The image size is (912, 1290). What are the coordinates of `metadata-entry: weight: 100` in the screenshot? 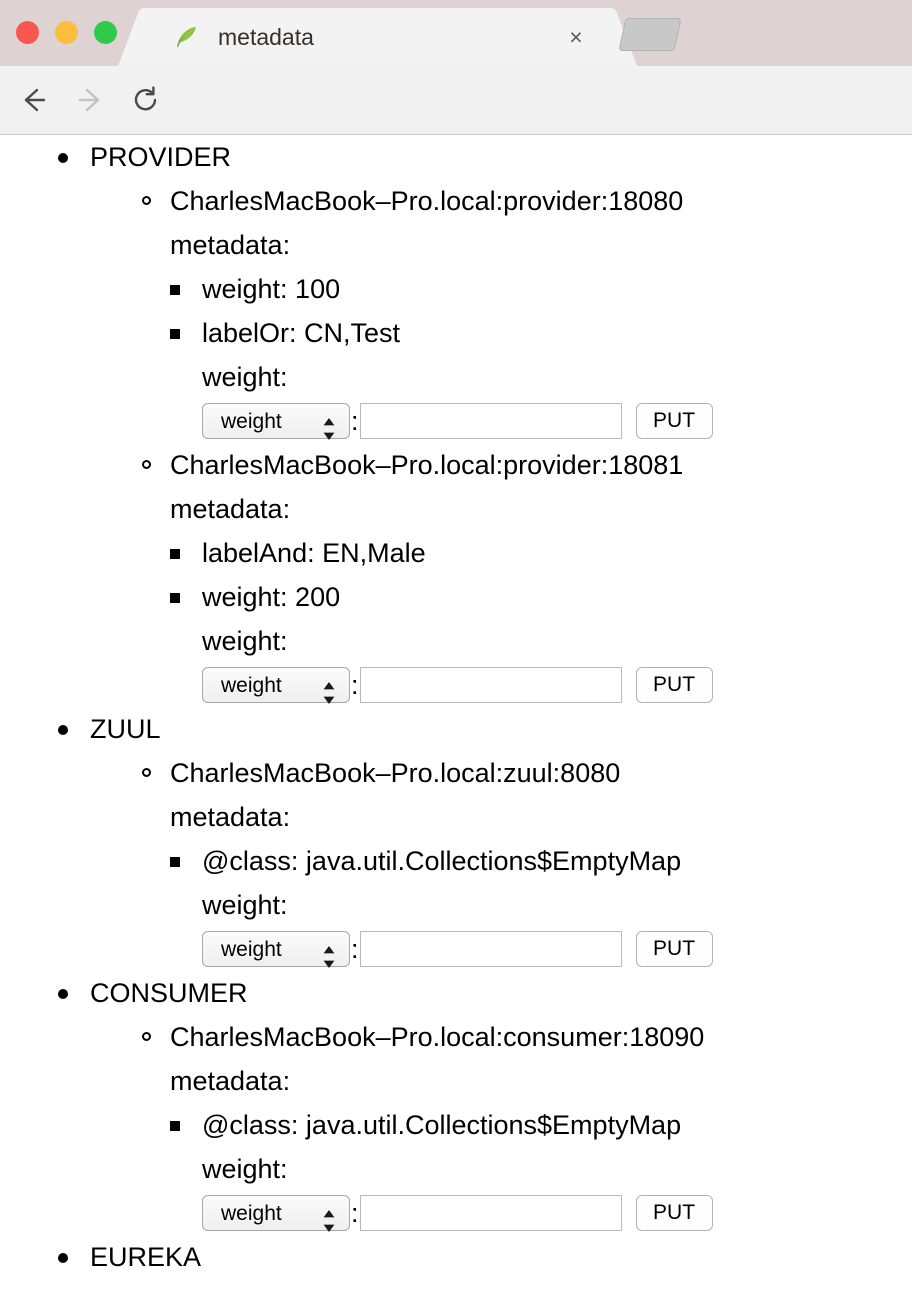 It's located at (271, 289).